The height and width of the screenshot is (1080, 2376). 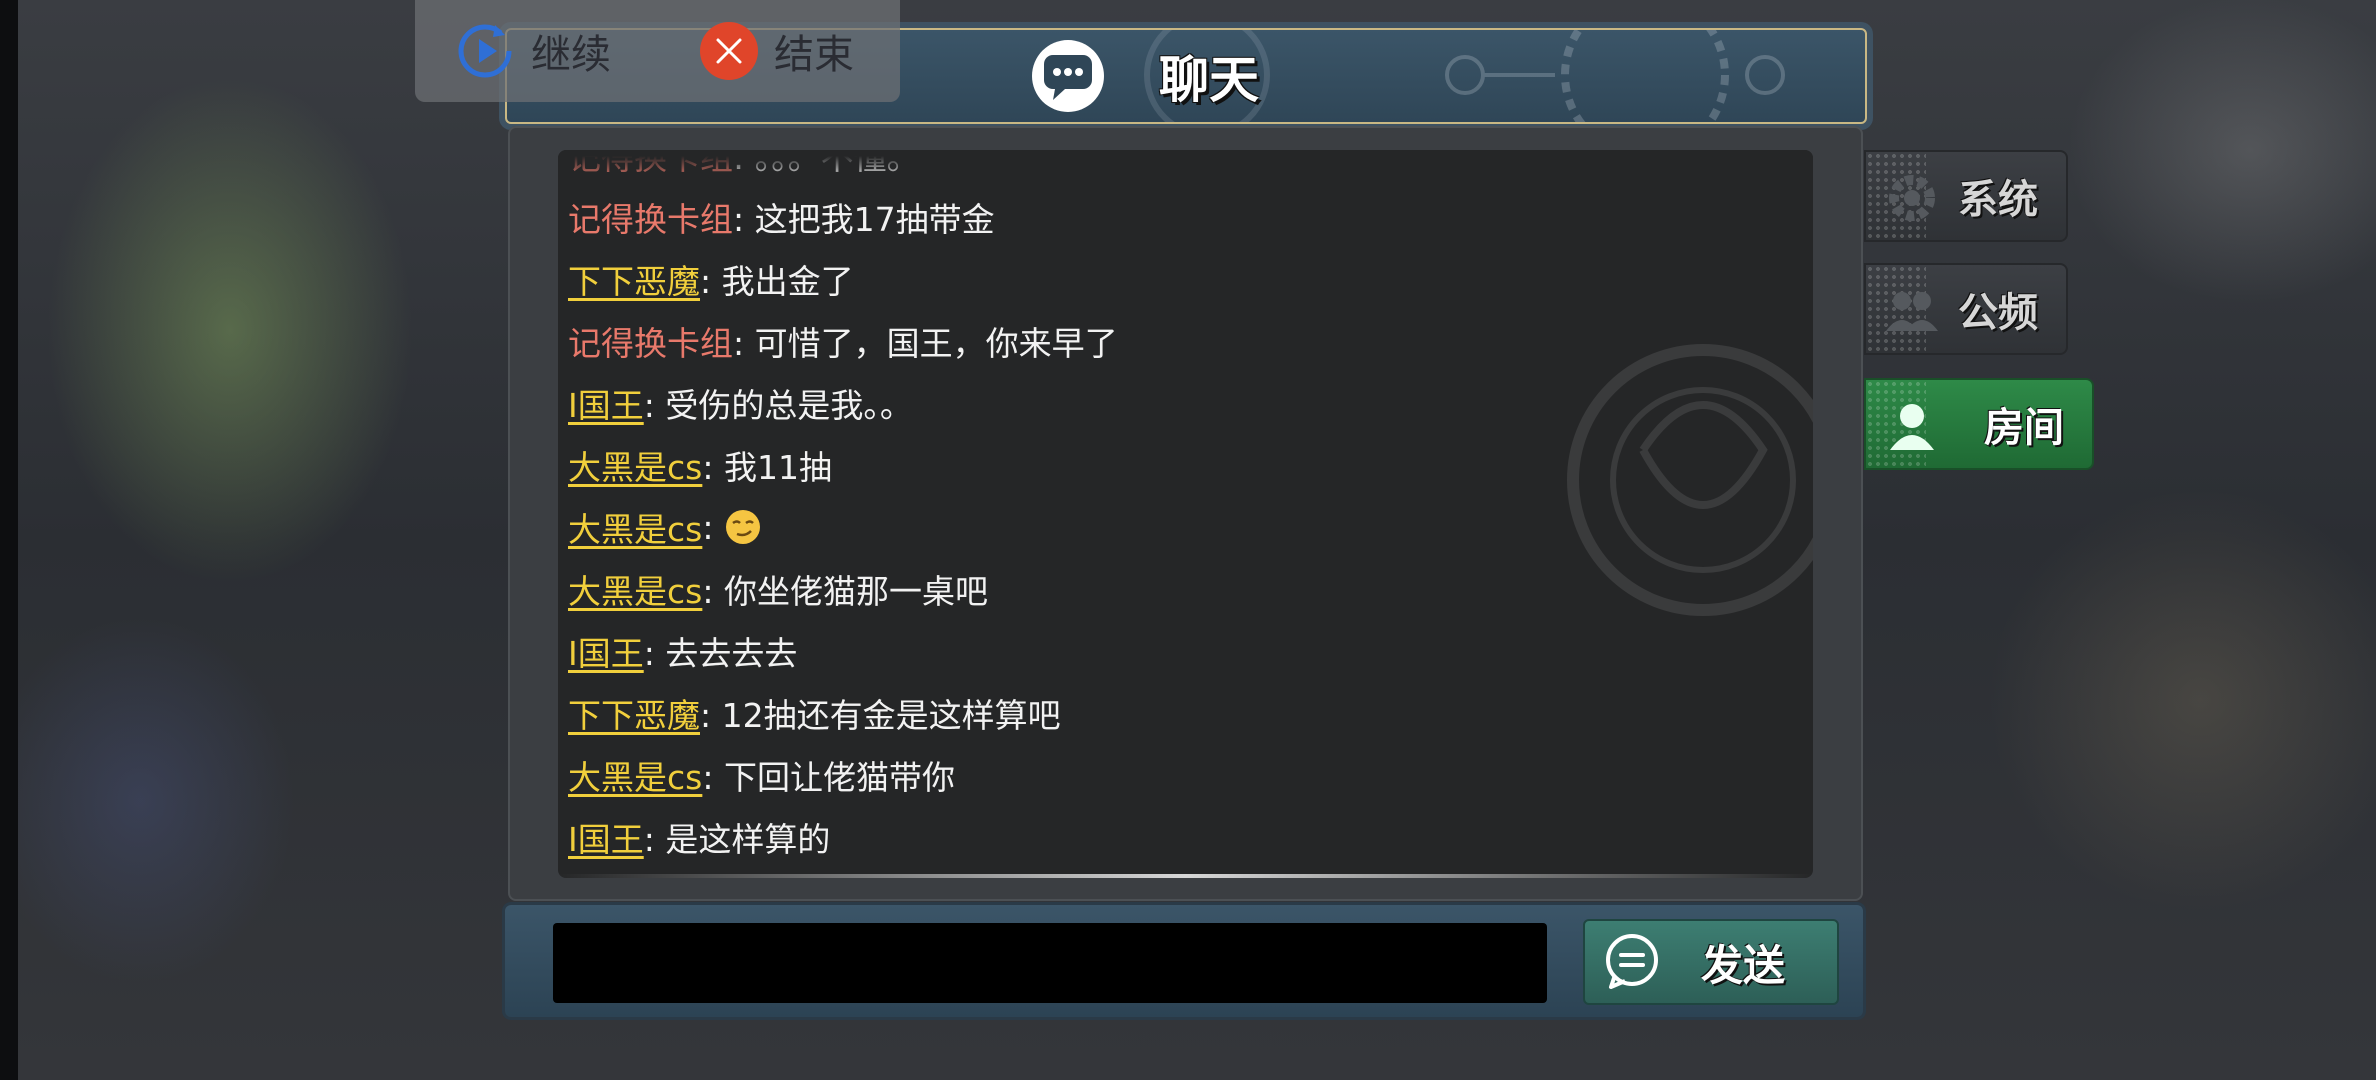 I want to click on continue-button: 继续, so click(x=533, y=51).